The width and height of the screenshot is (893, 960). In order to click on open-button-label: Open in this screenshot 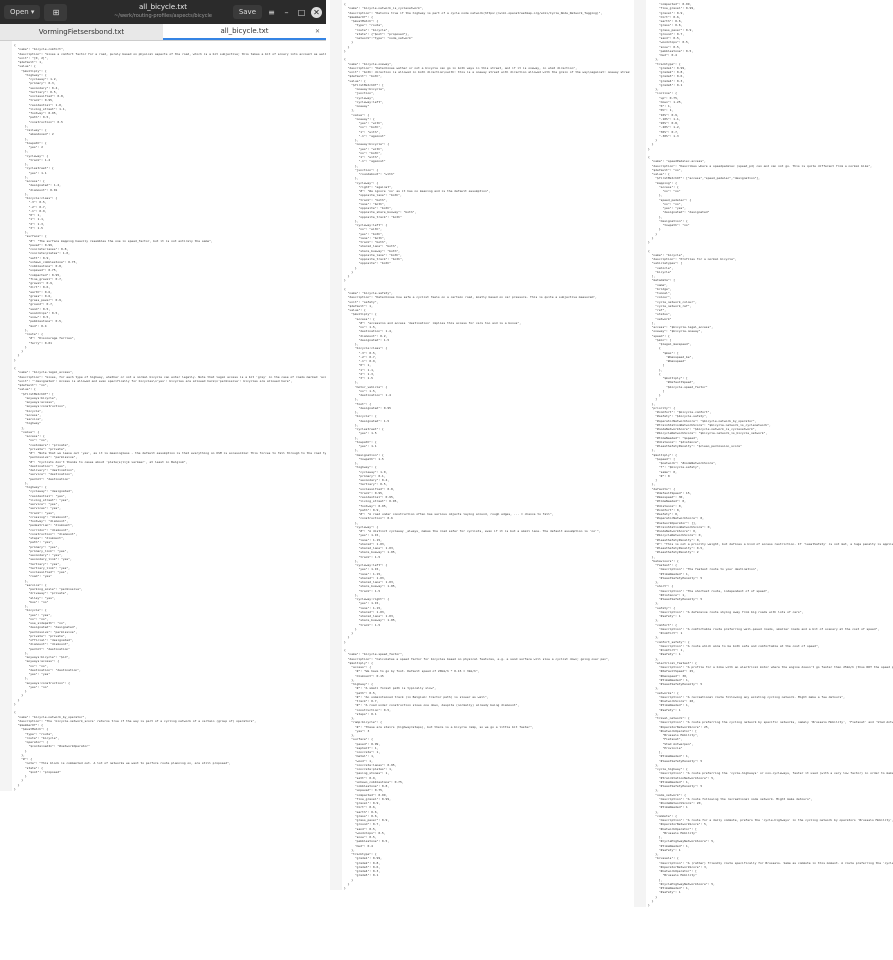, I will do `click(19, 12)`.